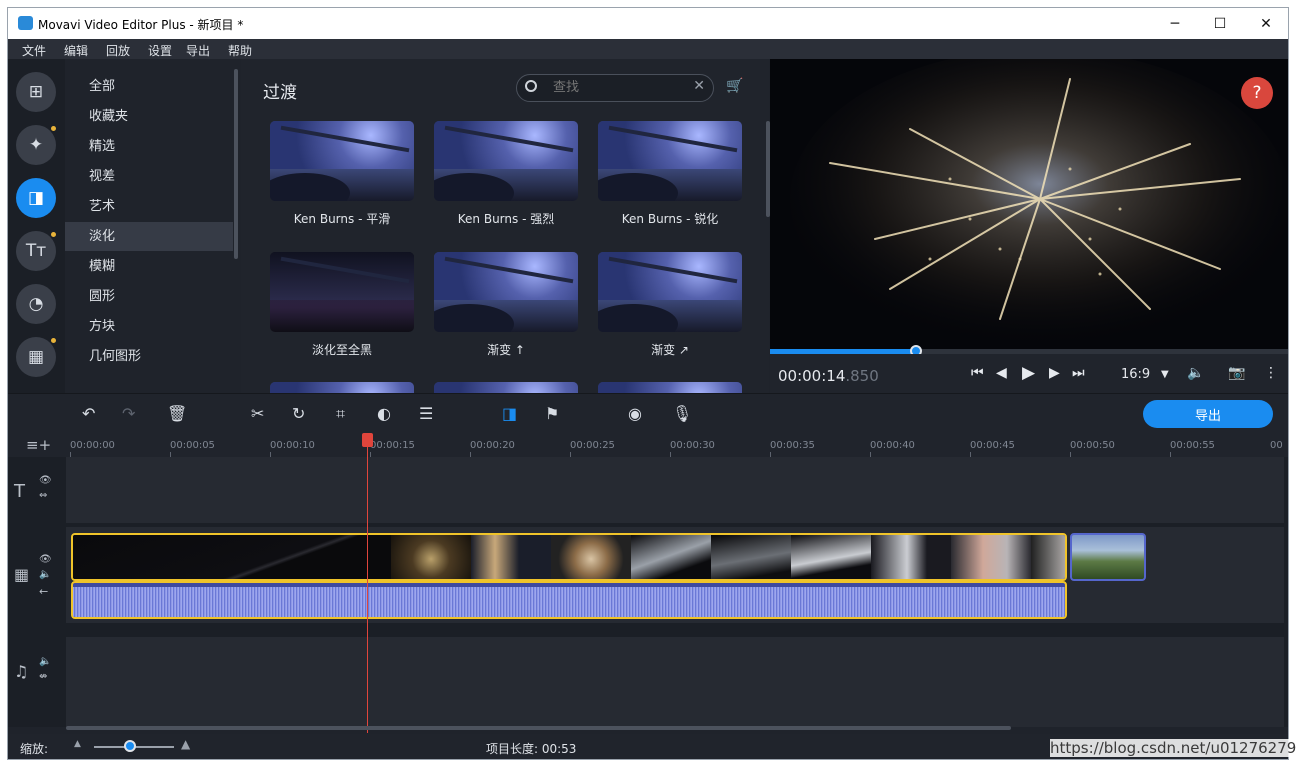  What do you see at coordinates (76, 50) in the screenshot?
I see `menu-edit: 编辑` at bounding box center [76, 50].